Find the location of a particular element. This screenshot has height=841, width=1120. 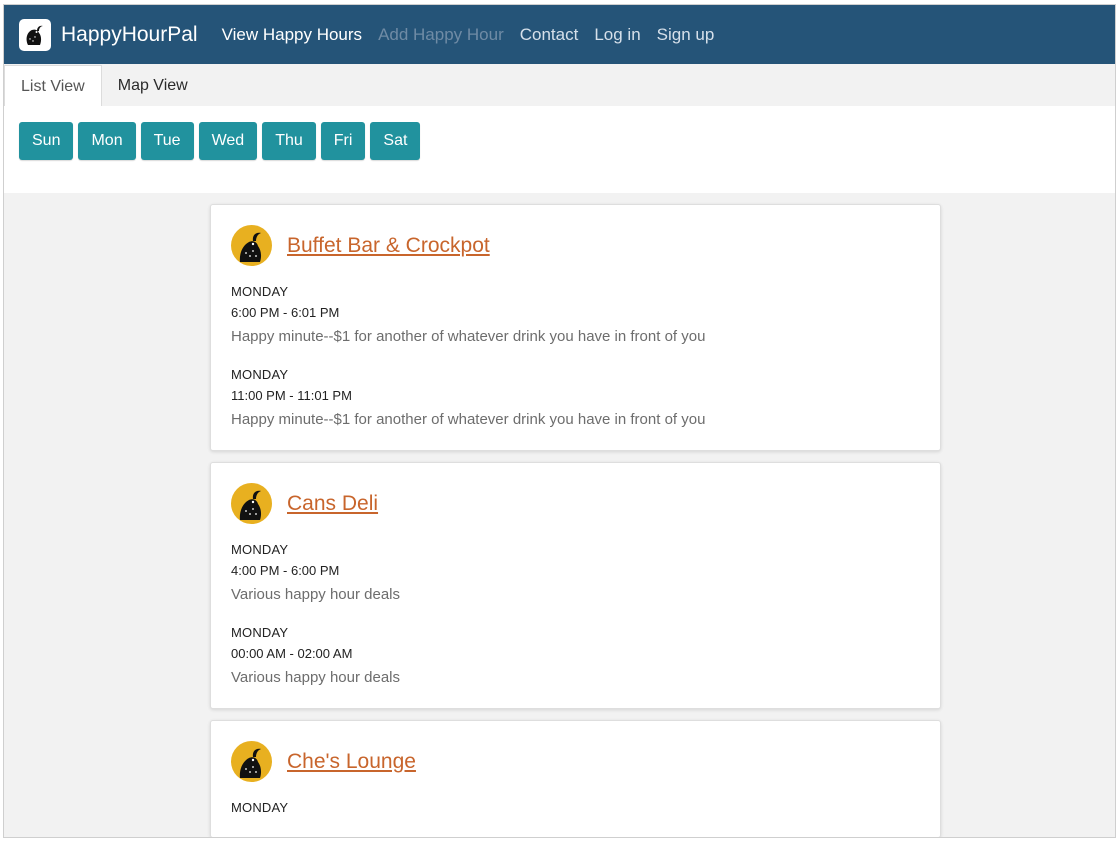

nav-view-happy-hours: View Happy Hours is located at coordinates (292, 35).